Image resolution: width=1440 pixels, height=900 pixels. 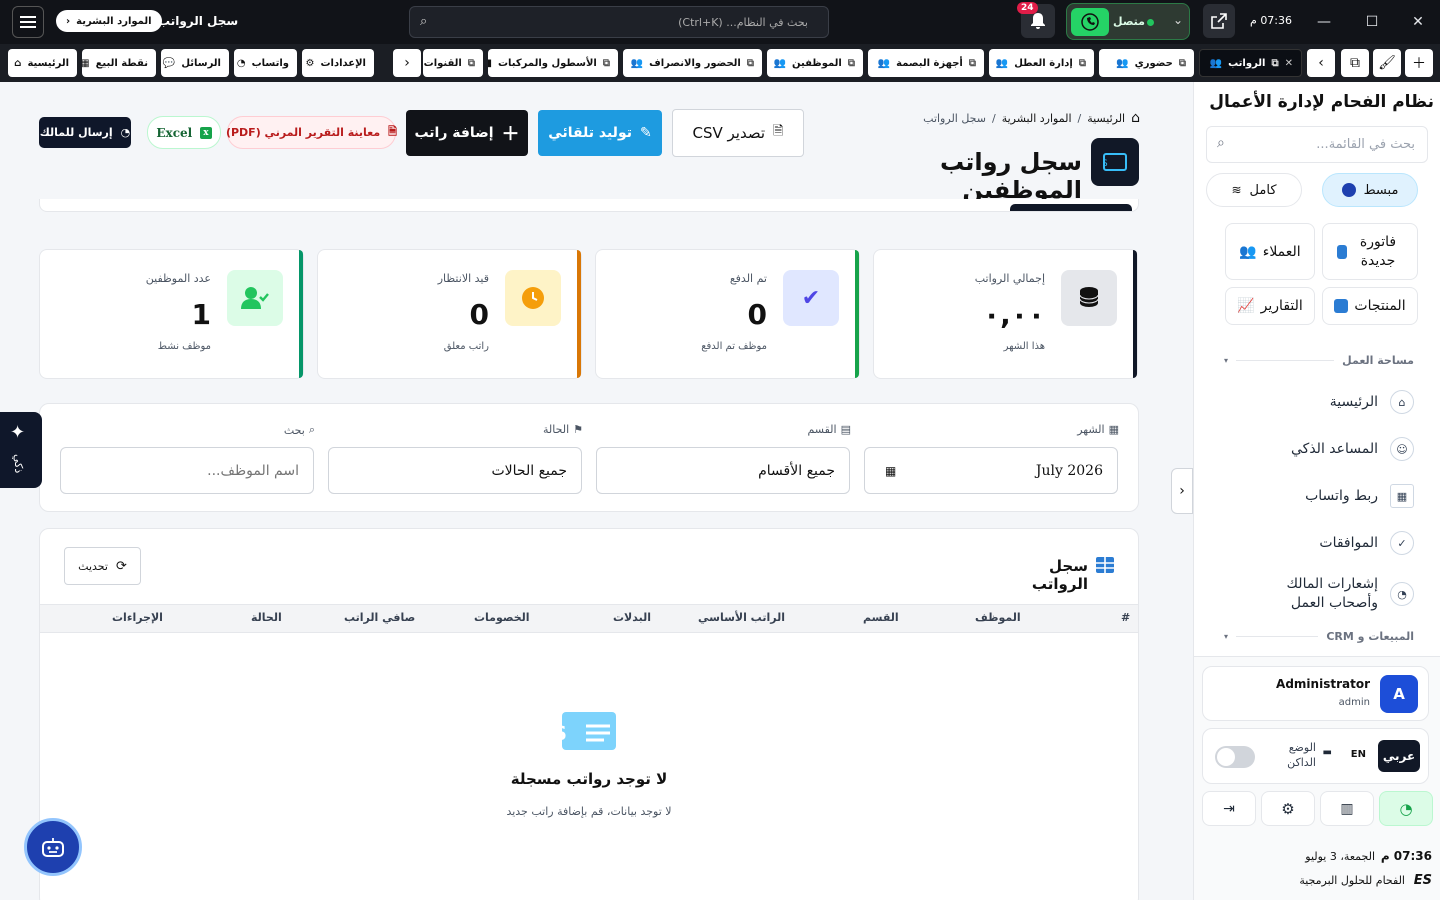 What do you see at coordinates (1370, 251) in the screenshot?
I see `quick-new-invoice: فاتورة جديدة` at bounding box center [1370, 251].